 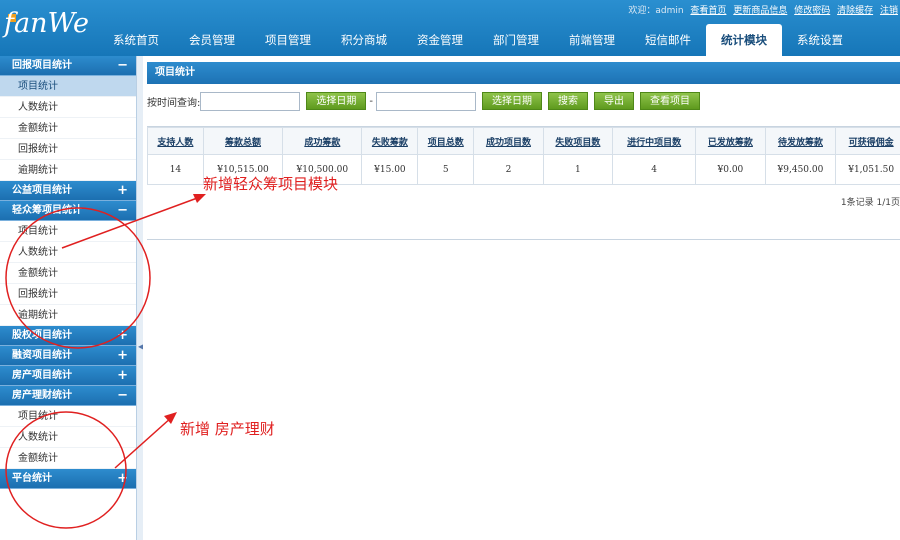 I want to click on nav-sms-email: 短信邮件, so click(x=668, y=40).